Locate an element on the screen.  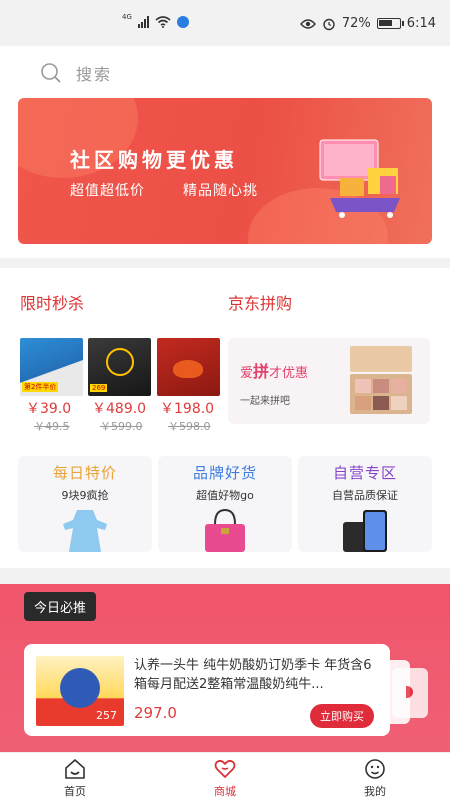
battery-percent: 72% is located at coordinates (356, 23).